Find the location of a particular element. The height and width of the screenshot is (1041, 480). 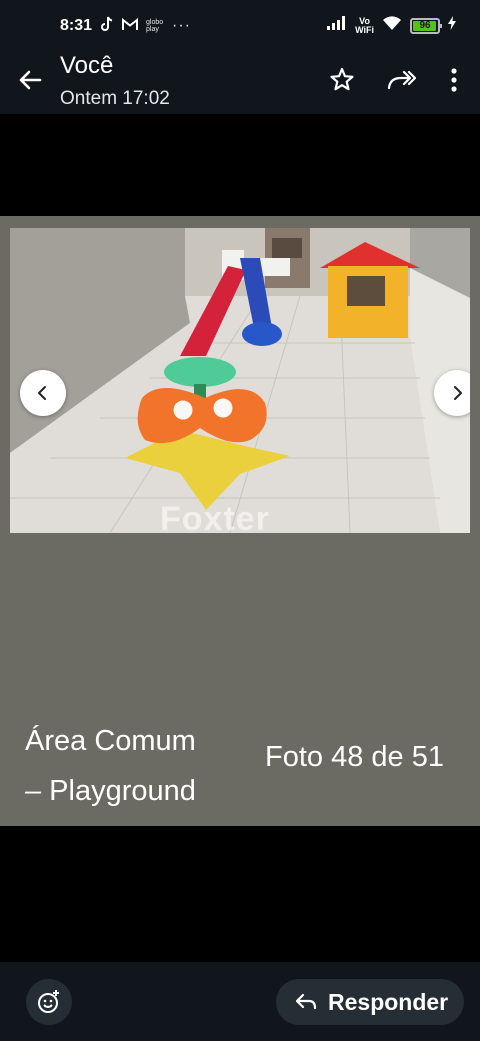

reply-arrow-icon is located at coordinates (306, 1001).